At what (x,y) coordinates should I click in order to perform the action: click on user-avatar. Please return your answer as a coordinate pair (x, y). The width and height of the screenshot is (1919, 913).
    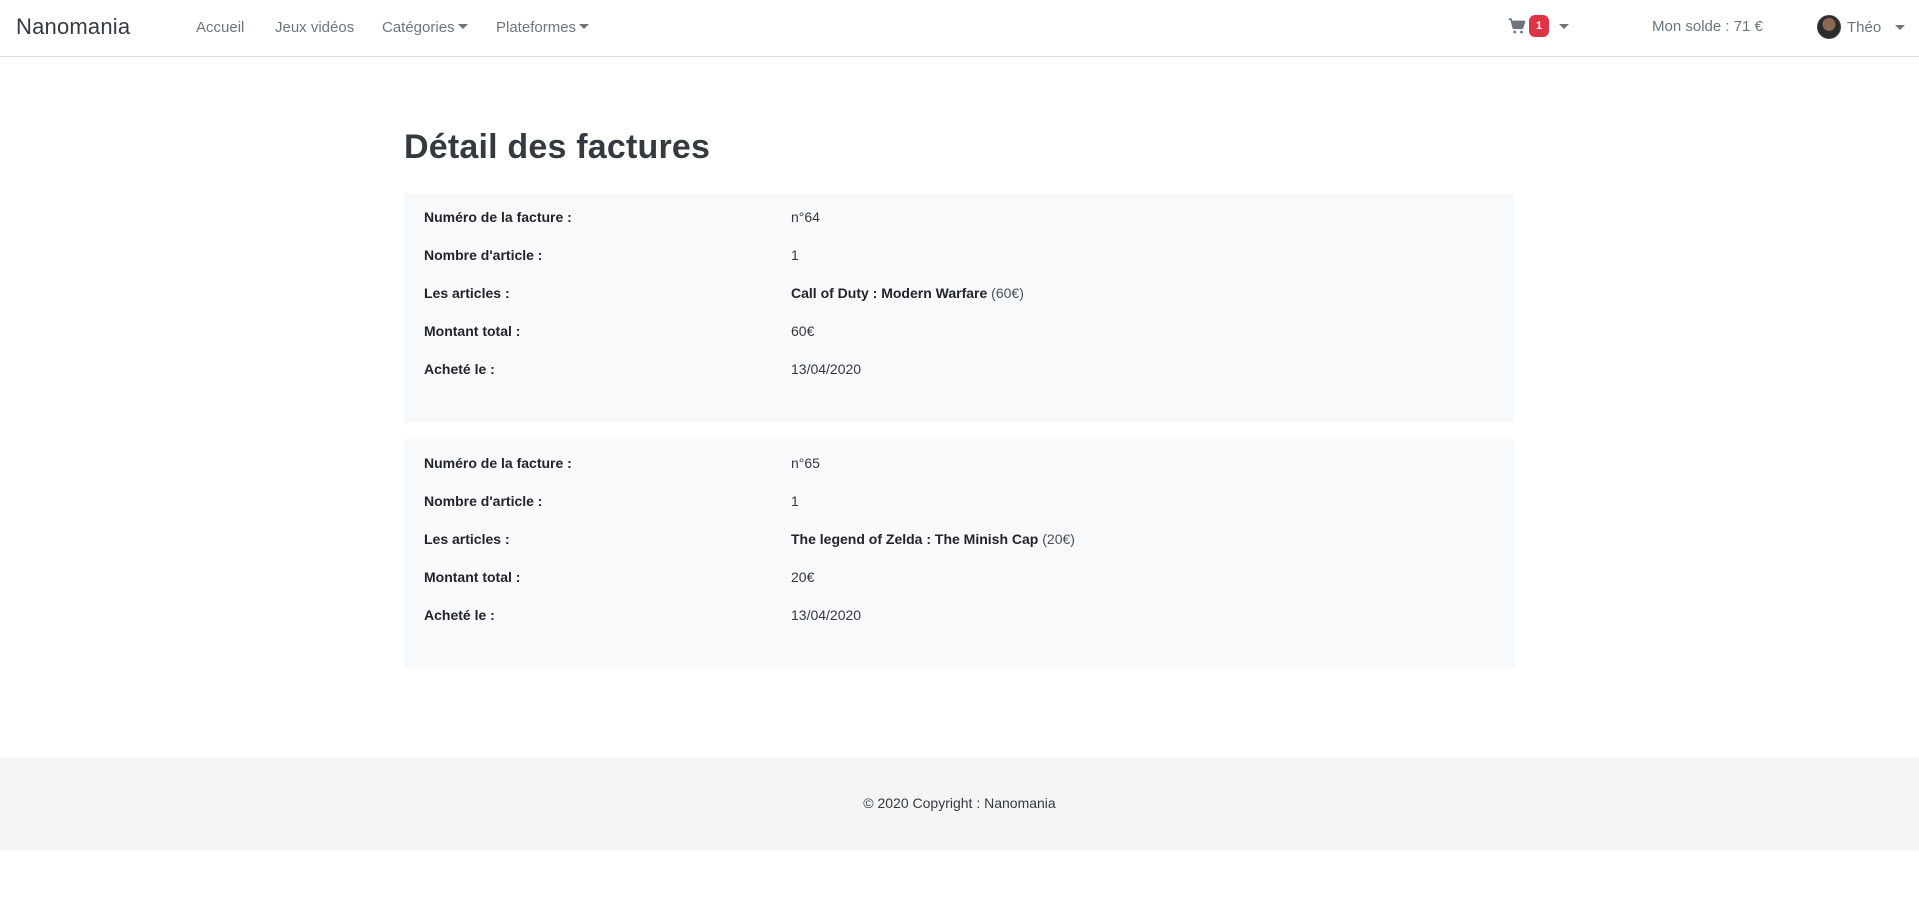
    Looking at the image, I should click on (1829, 27).